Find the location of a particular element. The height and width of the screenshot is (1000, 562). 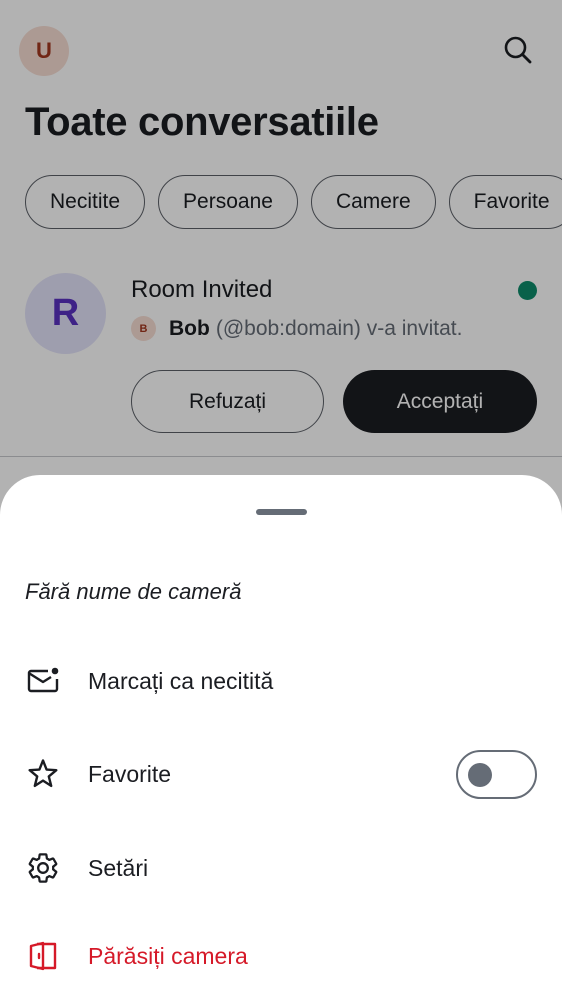

leave-room-item: Părăsiți camera is located at coordinates (281, 956).